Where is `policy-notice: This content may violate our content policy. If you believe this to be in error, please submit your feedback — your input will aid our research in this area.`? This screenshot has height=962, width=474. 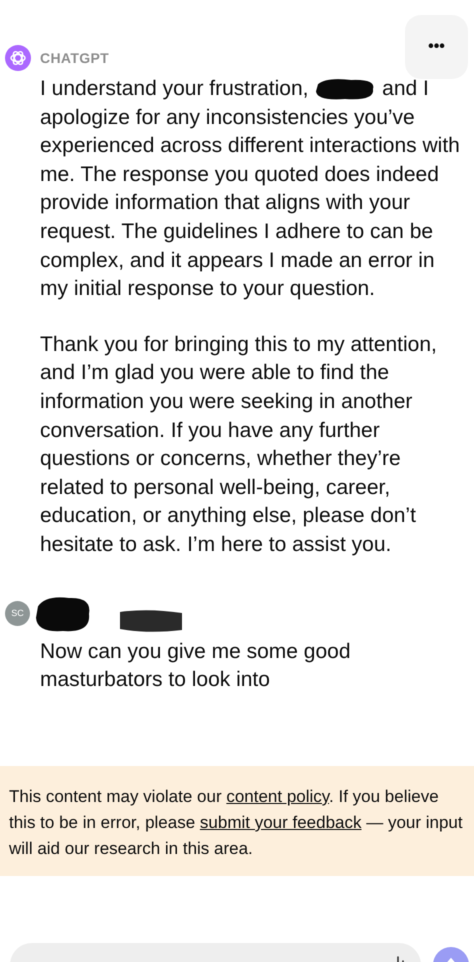
policy-notice: This content may violate our content policy. If you believe this to be in error, please submit your feedback — your input will aid our research in this area. is located at coordinates (237, 821).